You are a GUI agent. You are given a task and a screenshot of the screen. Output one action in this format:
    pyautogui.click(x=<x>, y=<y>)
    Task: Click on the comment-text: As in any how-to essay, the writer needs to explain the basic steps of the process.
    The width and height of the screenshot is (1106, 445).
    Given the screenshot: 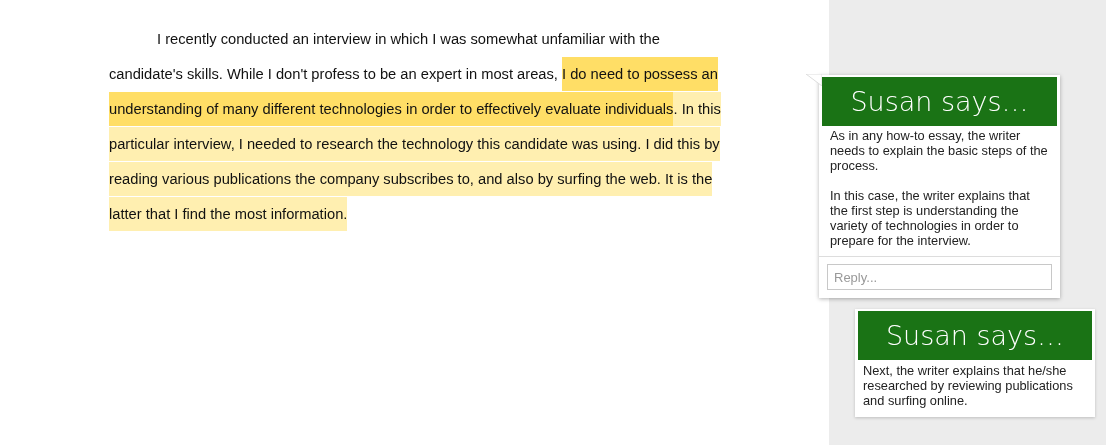 What is the action you would take?
    pyautogui.click(x=939, y=150)
    